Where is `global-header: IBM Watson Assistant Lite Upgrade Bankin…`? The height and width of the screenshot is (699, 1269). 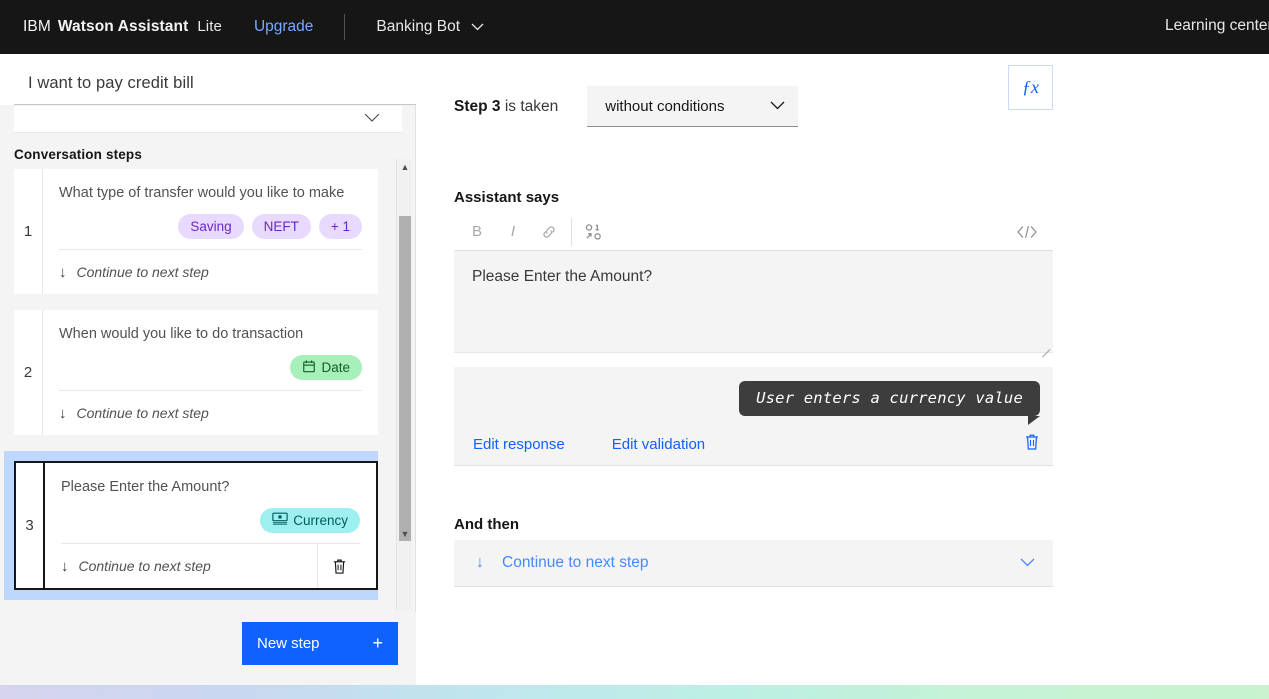 global-header: IBM Watson Assistant Lite Upgrade Bankin… is located at coordinates (634, 27).